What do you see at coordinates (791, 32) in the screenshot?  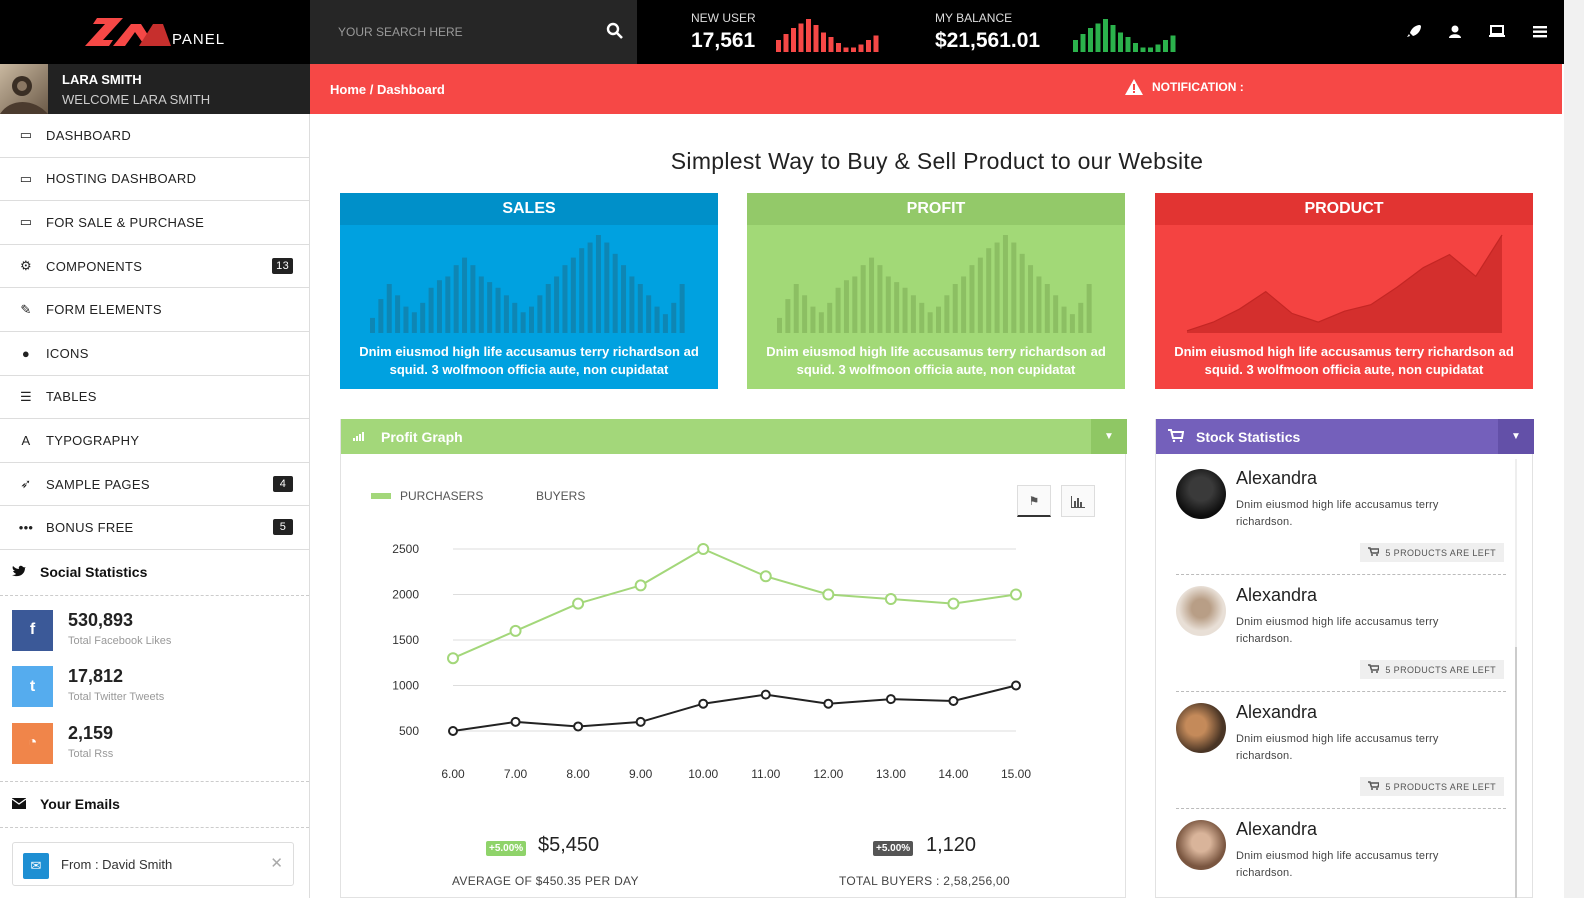 I see `new-user-stat: NEW USER 17,561` at bounding box center [791, 32].